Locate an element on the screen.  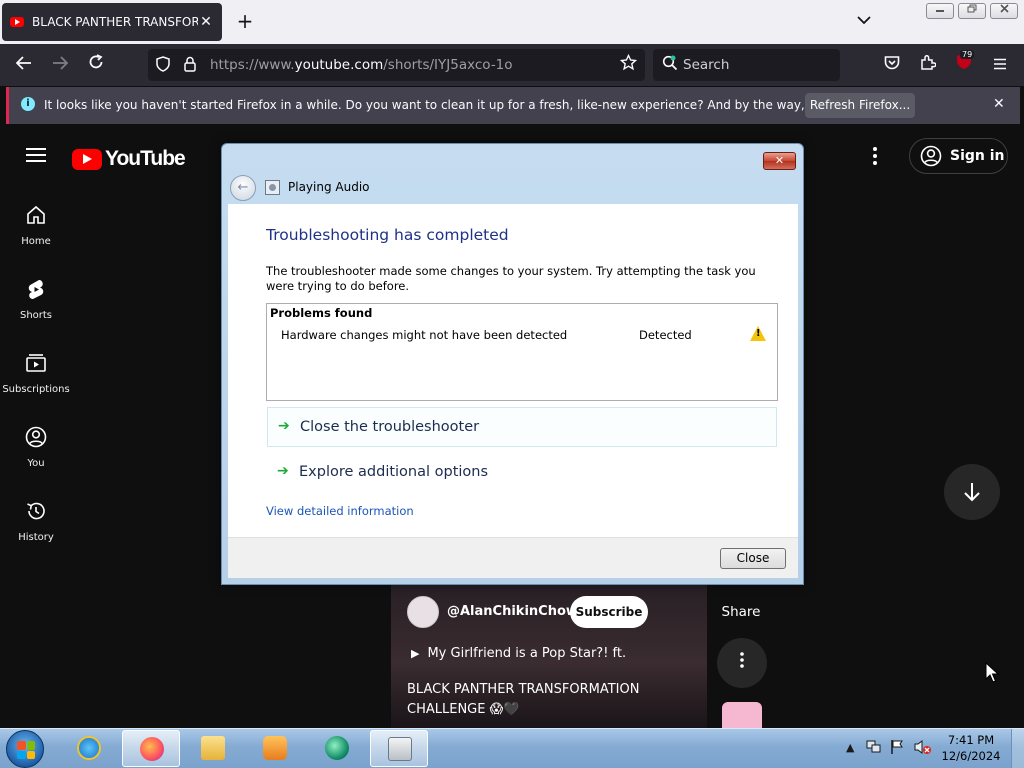
option-label: Explore additional options is located at coordinates (394, 472).